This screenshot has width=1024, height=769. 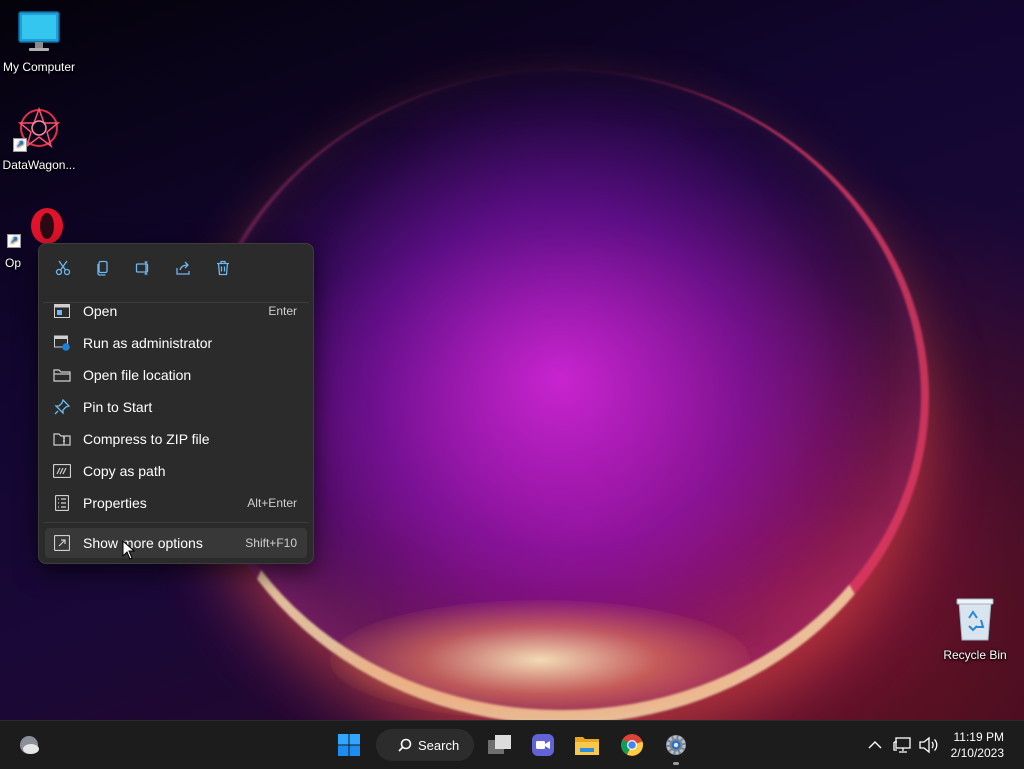 What do you see at coordinates (632, 745) in the screenshot?
I see `chrome-icon` at bounding box center [632, 745].